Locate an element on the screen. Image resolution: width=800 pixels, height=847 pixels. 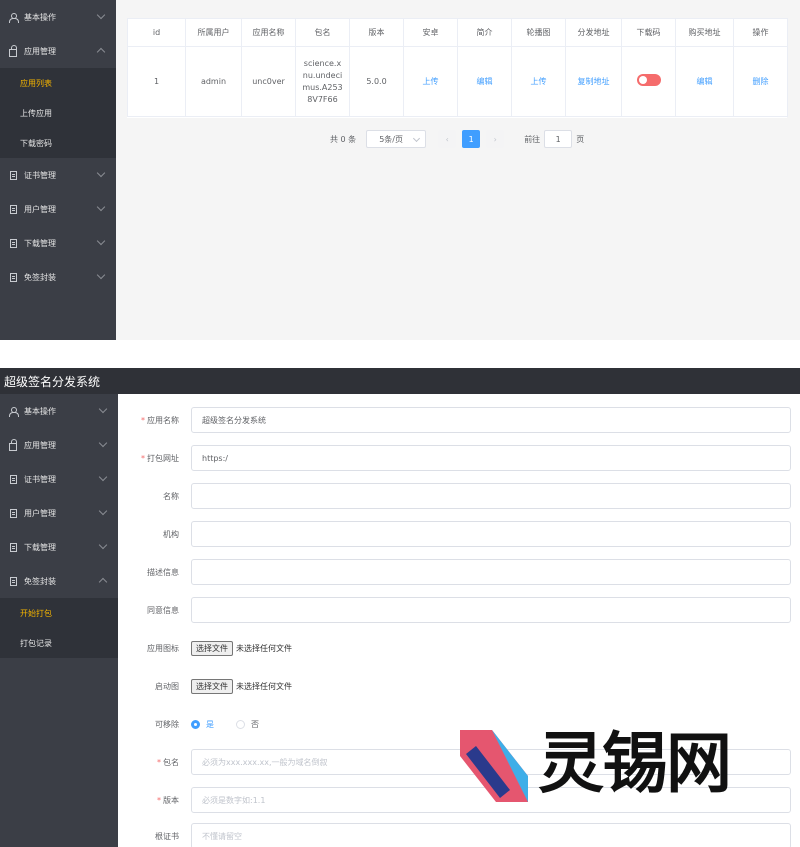
page-size-select: 5条/页 is located at coordinates (396, 139).